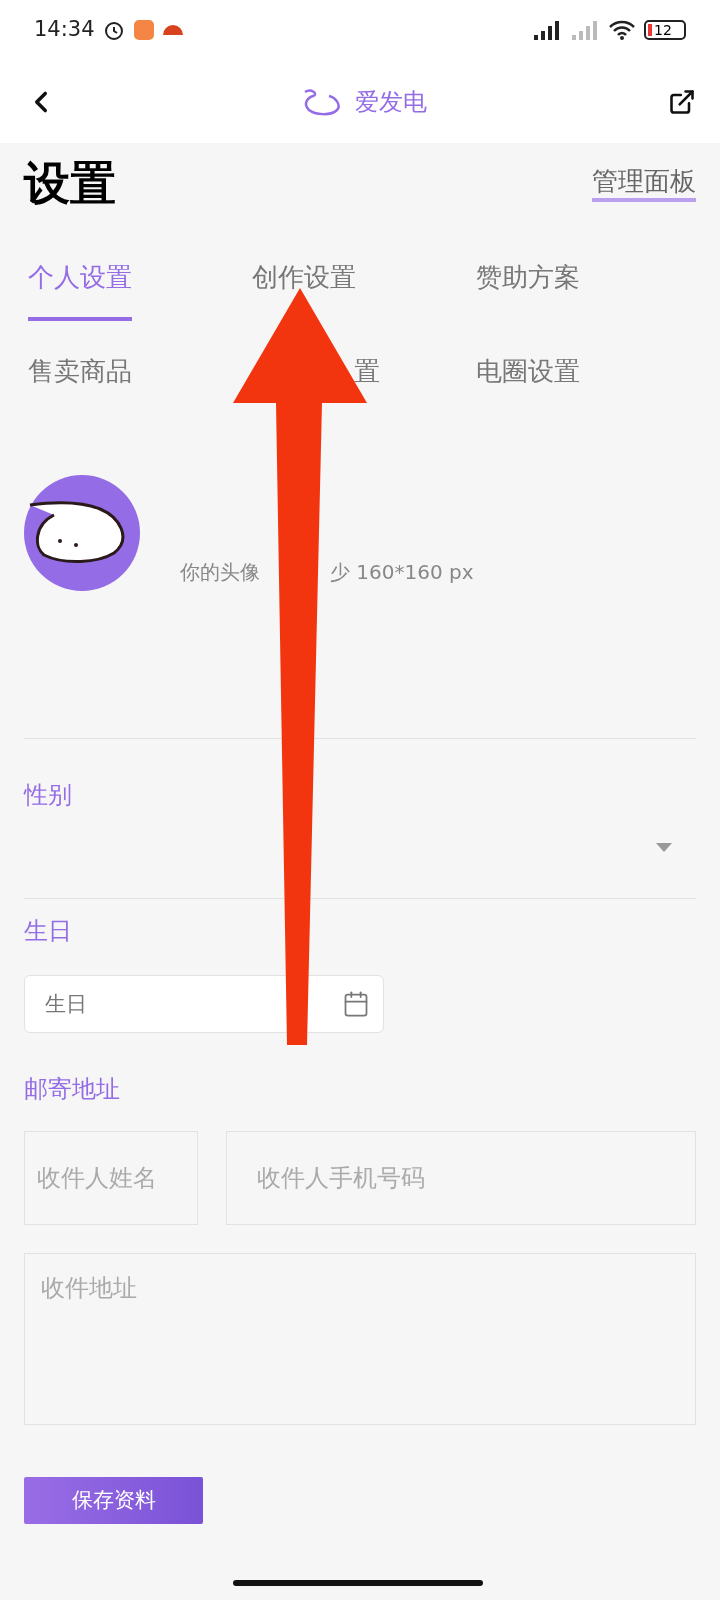 The height and width of the screenshot is (1600, 720). What do you see at coordinates (304, 277) in the screenshot?
I see `tab: 创作设置` at bounding box center [304, 277].